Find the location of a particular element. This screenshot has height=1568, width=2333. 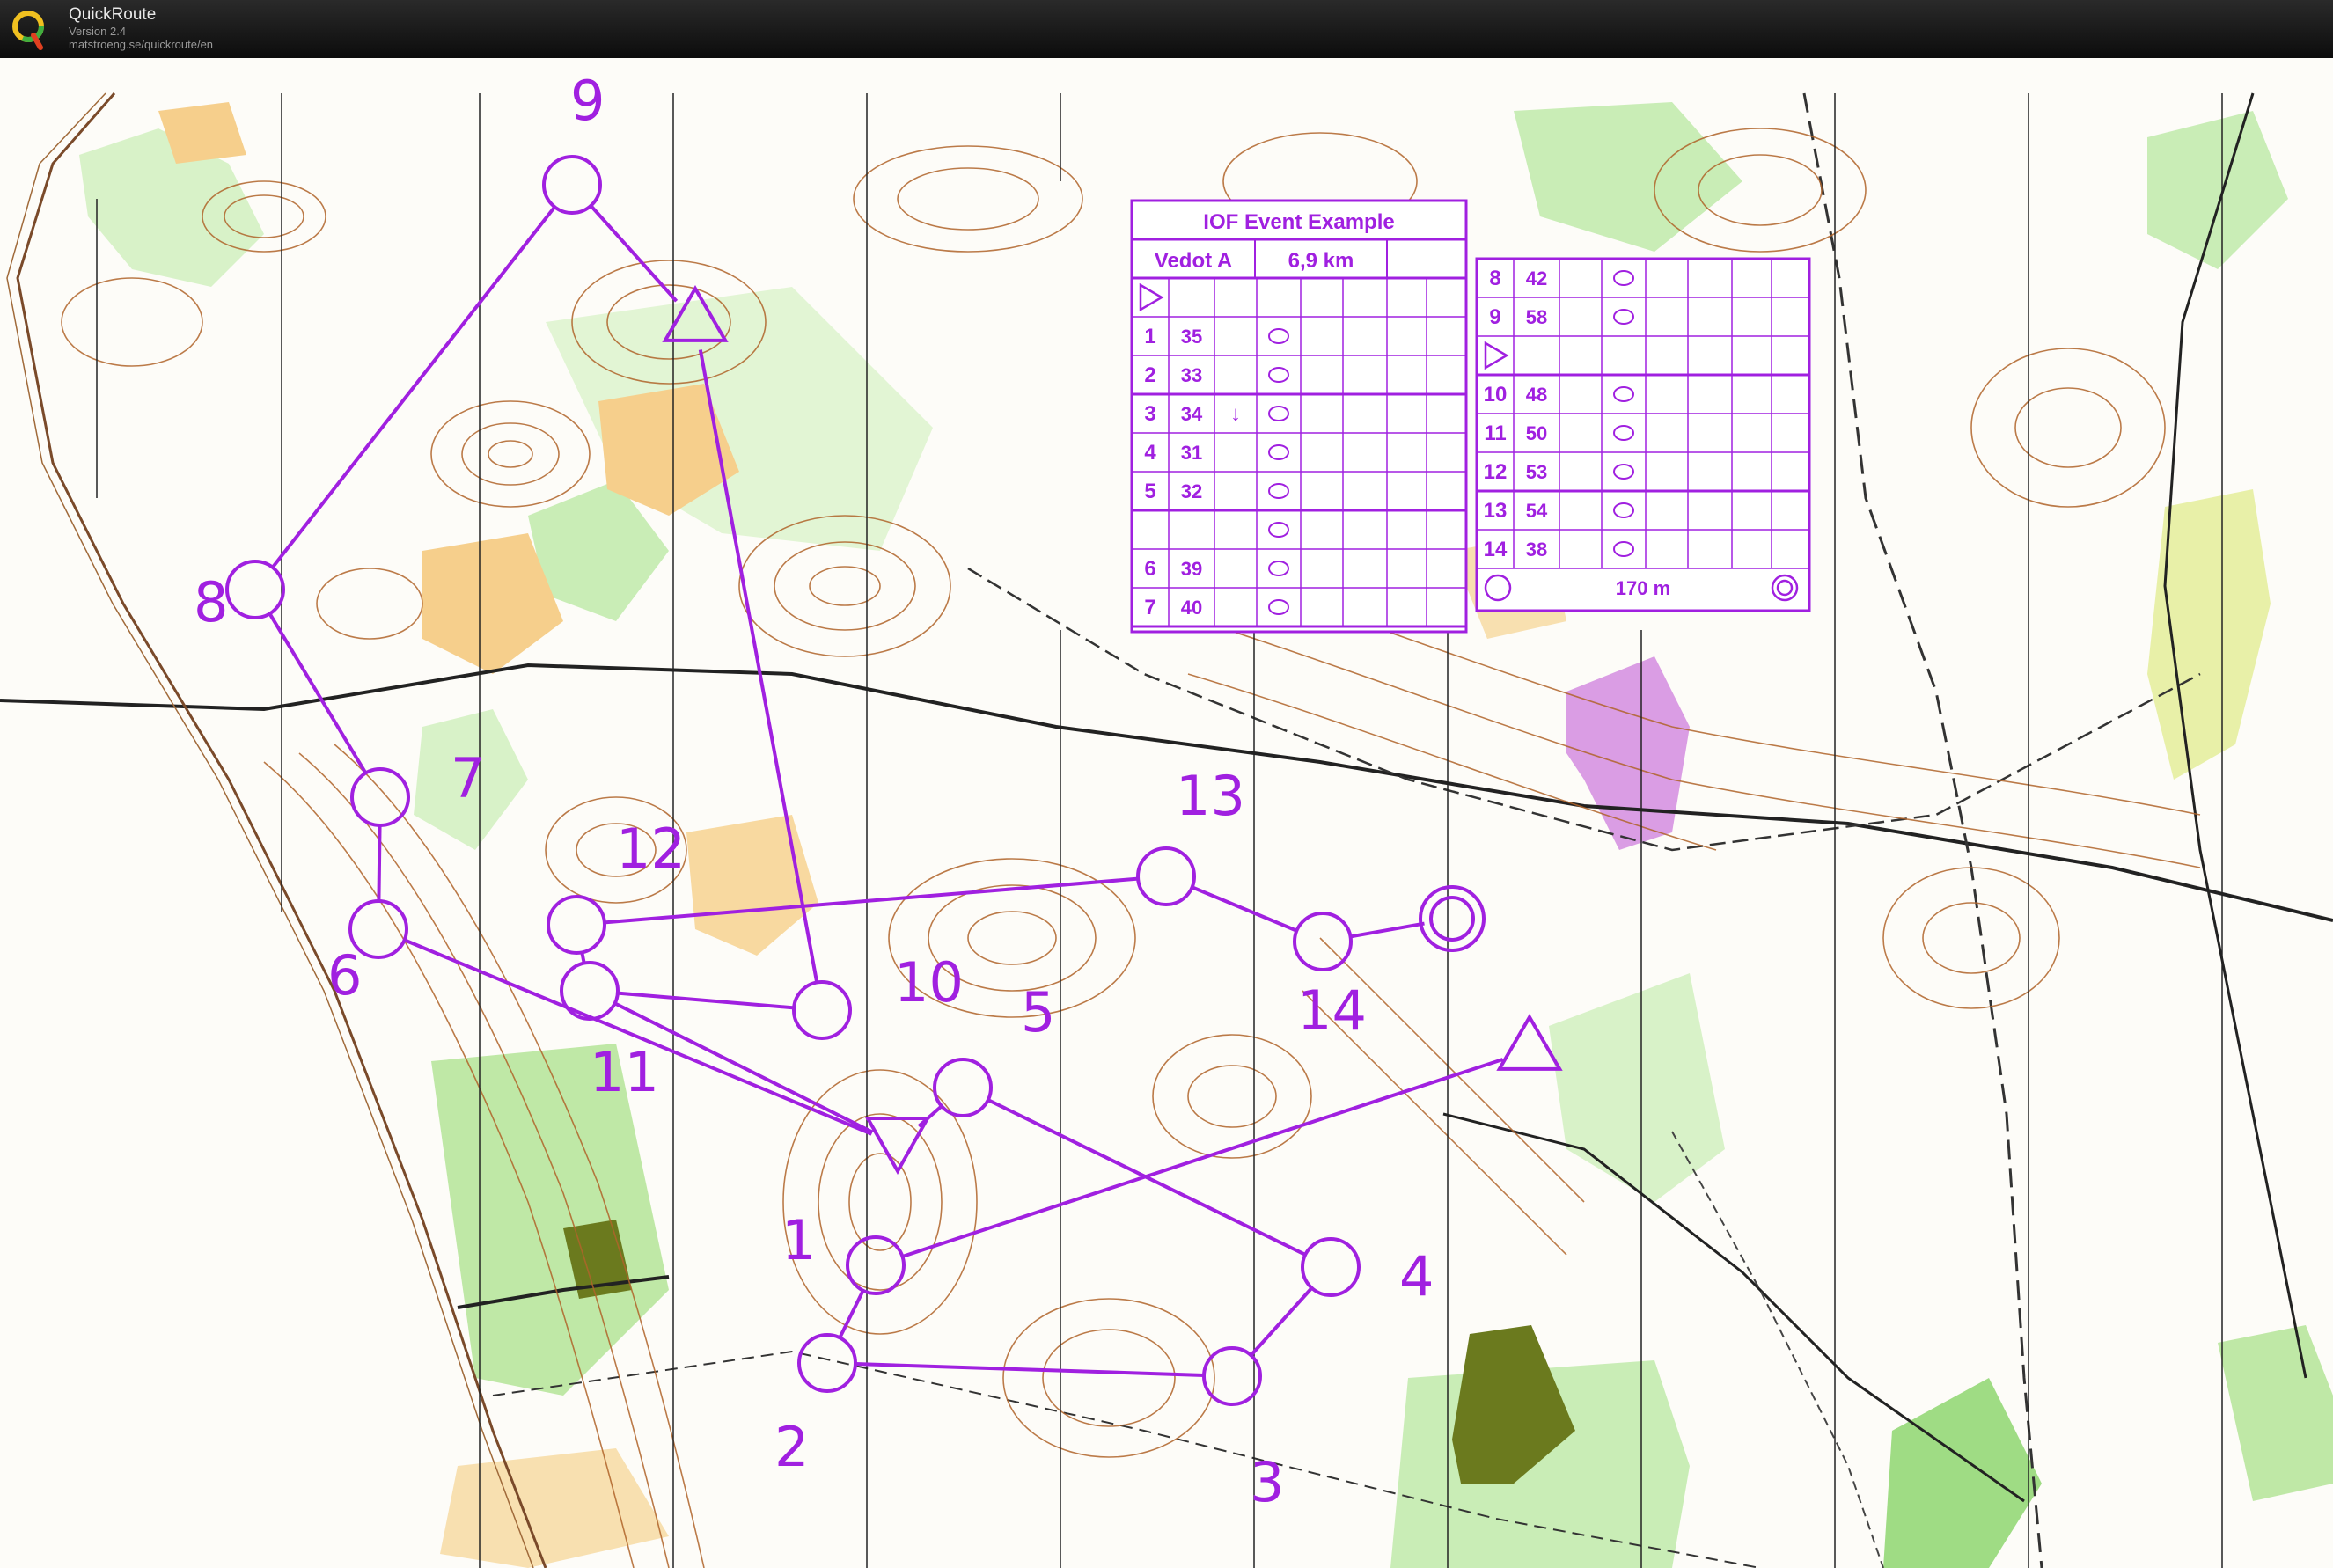

desc-row-code: 53 is located at coordinates (1536, 472).